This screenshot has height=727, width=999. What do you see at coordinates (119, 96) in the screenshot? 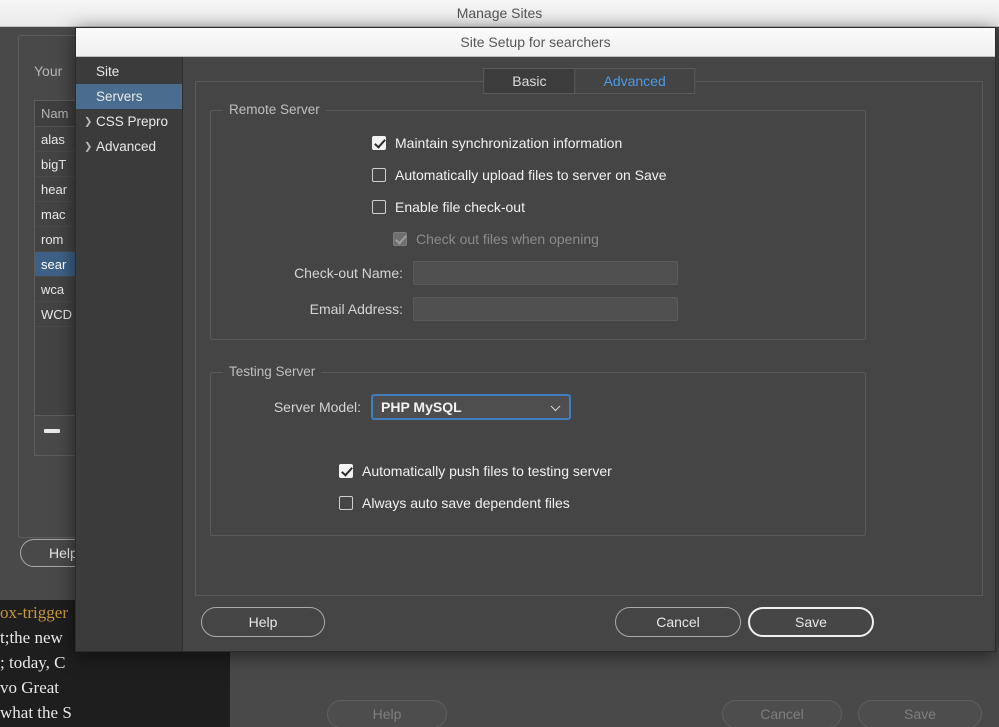
I see `sidebar-item-label: Servers` at bounding box center [119, 96].